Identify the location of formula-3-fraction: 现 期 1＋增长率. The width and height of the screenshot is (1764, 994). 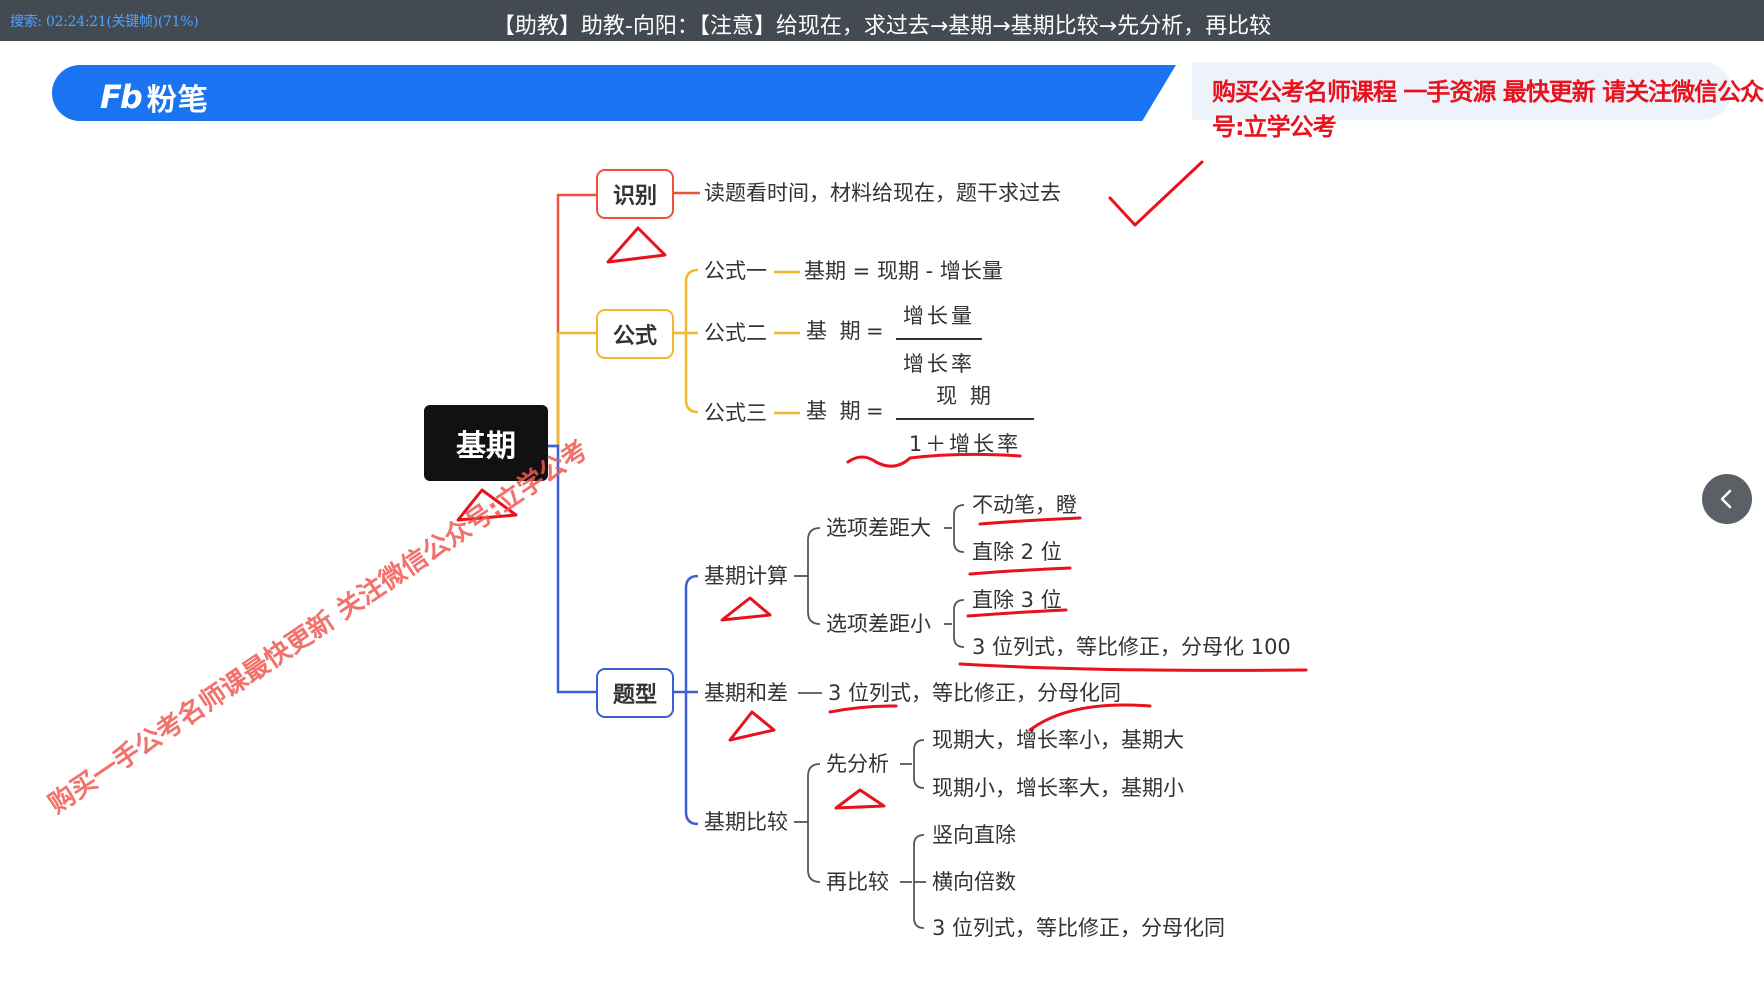
(965, 419).